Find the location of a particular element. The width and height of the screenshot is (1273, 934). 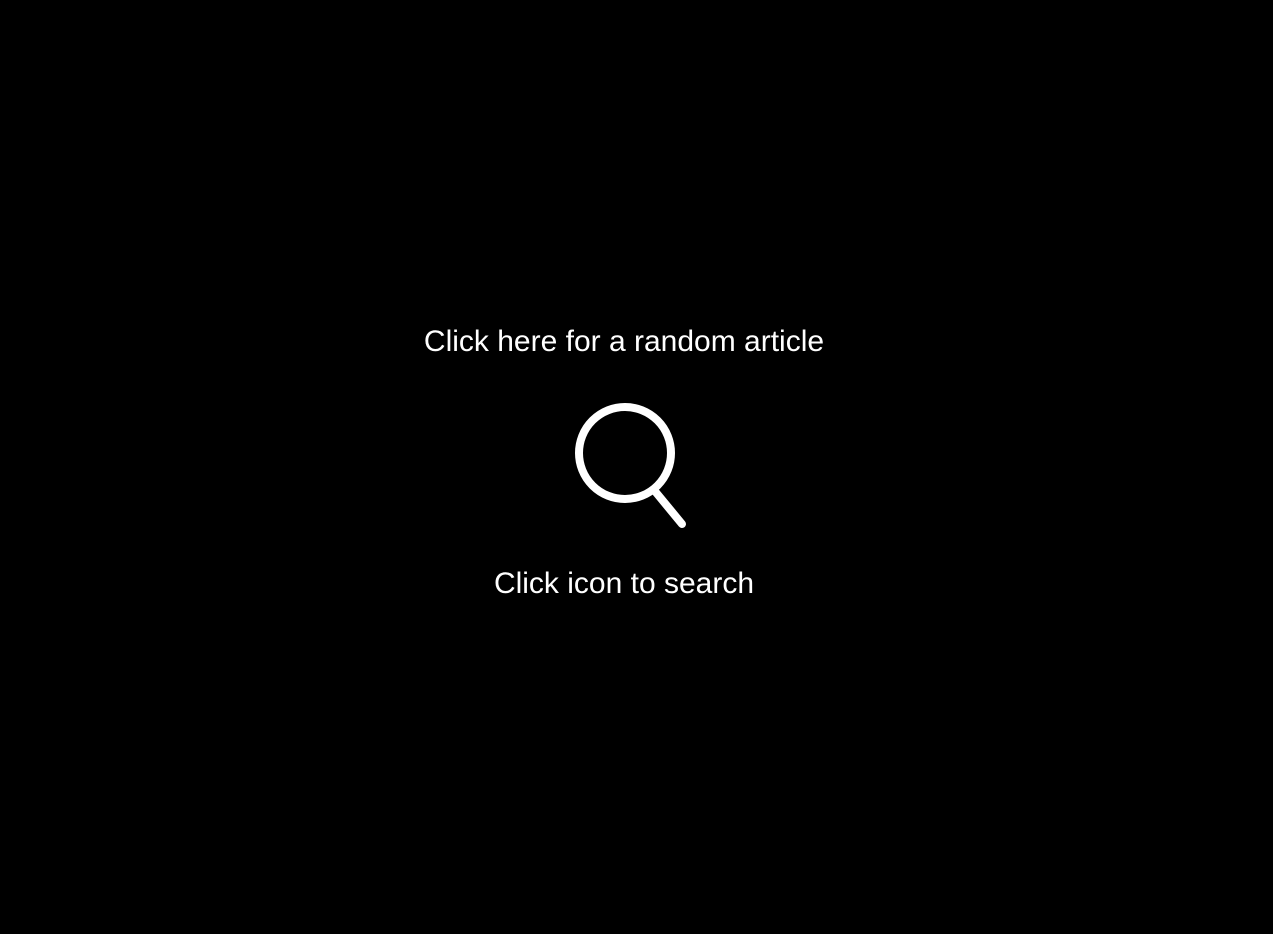

search-hint: Click icon to search is located at coordinates (624, 583).